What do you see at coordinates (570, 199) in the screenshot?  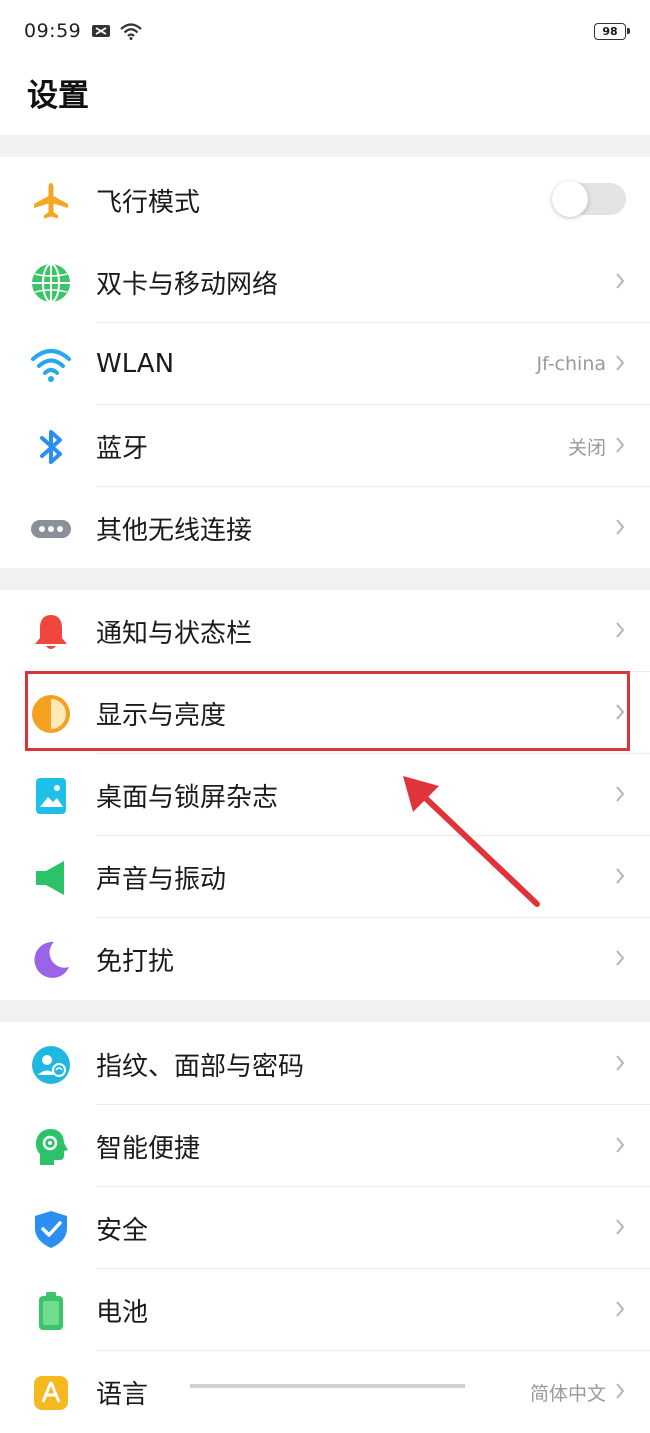 I see `toggle-knob` at bounding box center [570, 199].